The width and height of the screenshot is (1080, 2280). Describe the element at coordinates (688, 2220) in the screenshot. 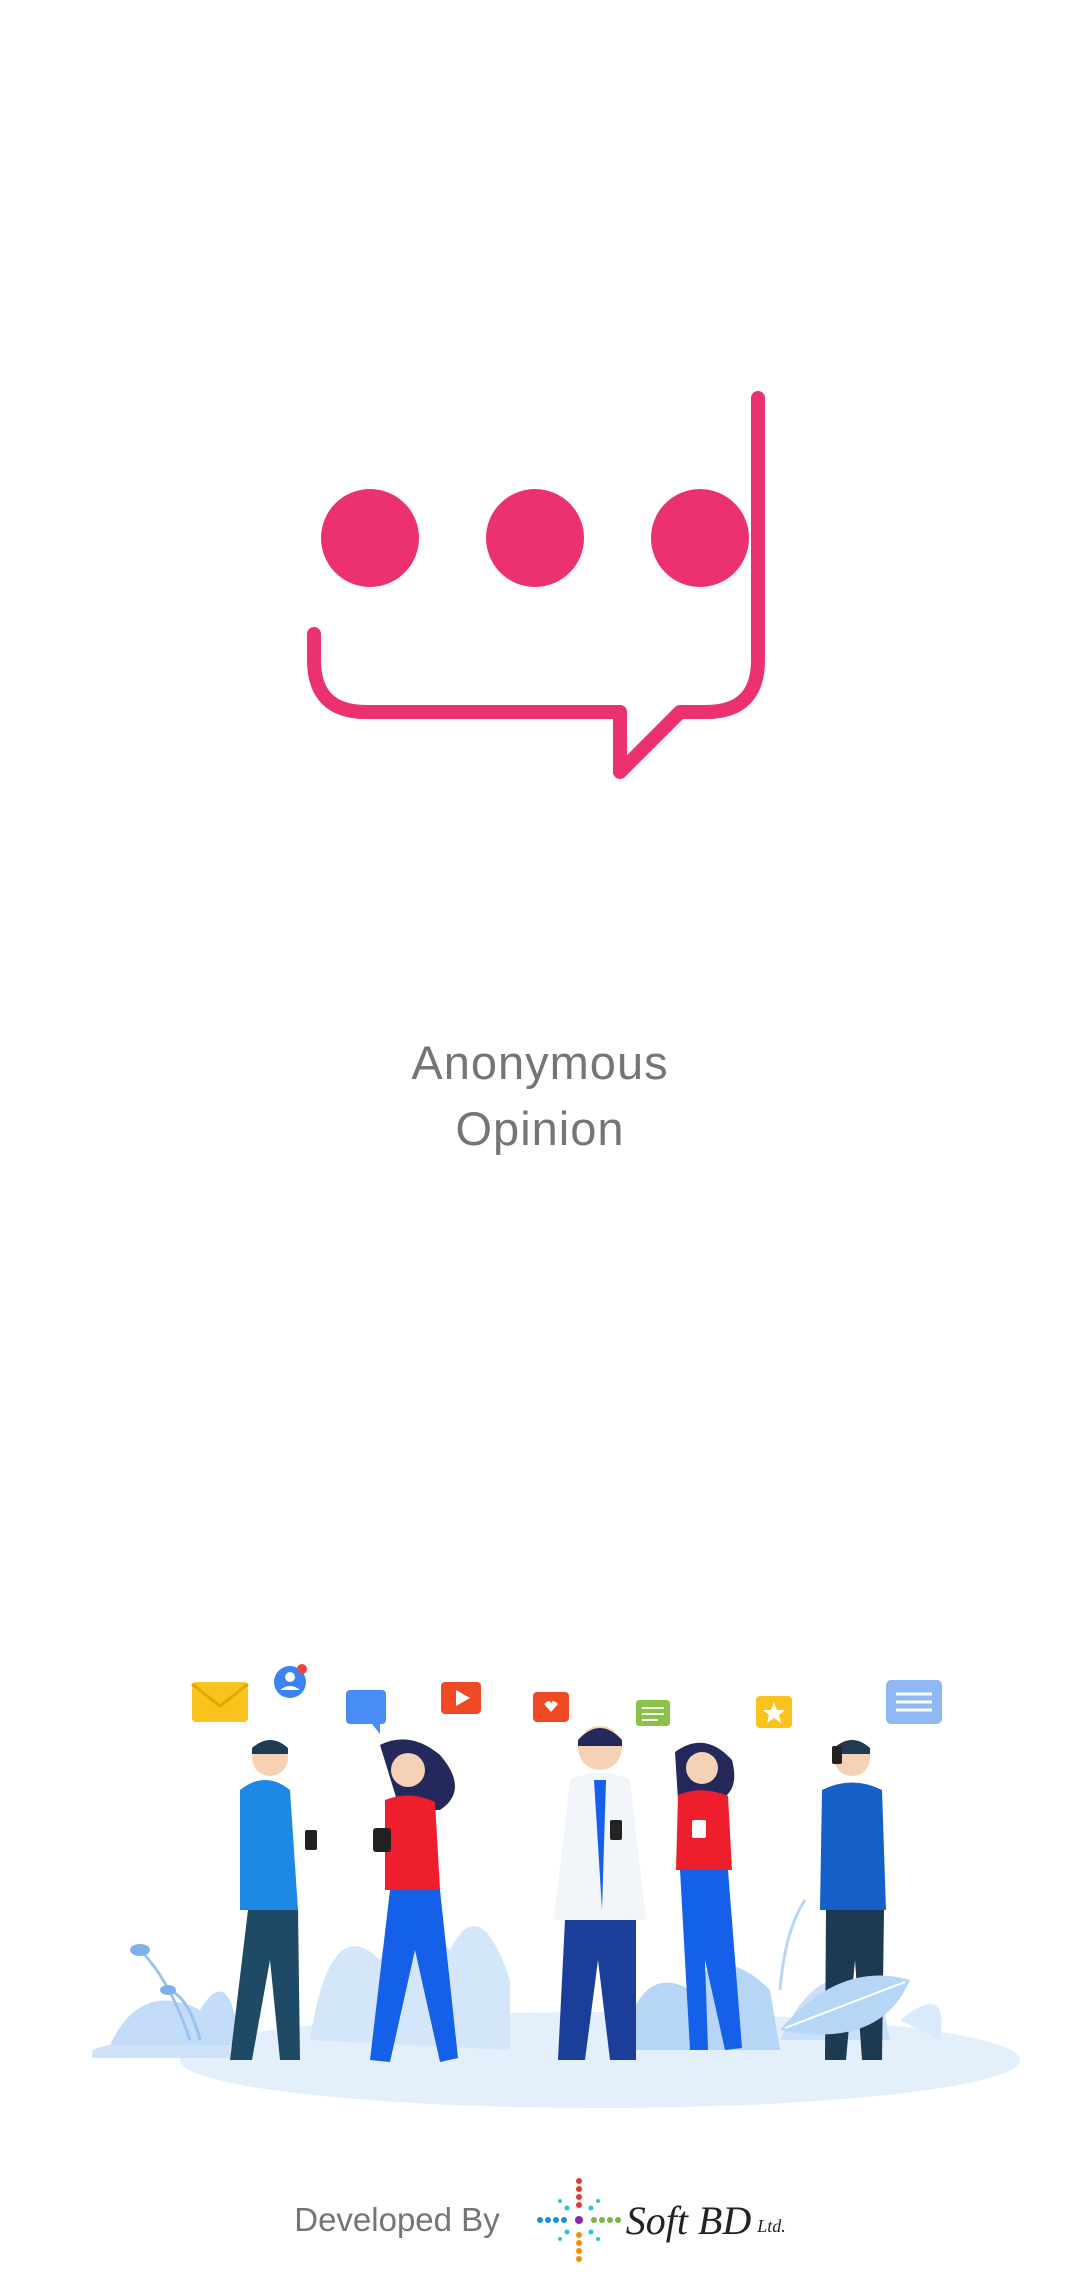

I see `company-name: Soft BD` at that location.